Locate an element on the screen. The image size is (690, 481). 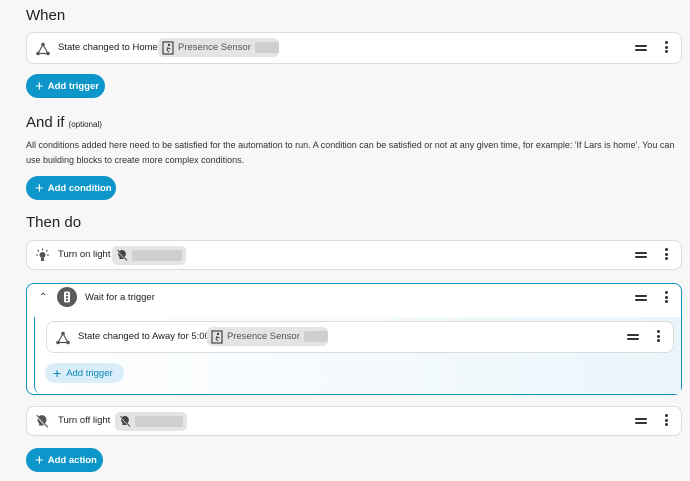
action-label: Turn off light is located at coordinates (84, 420).